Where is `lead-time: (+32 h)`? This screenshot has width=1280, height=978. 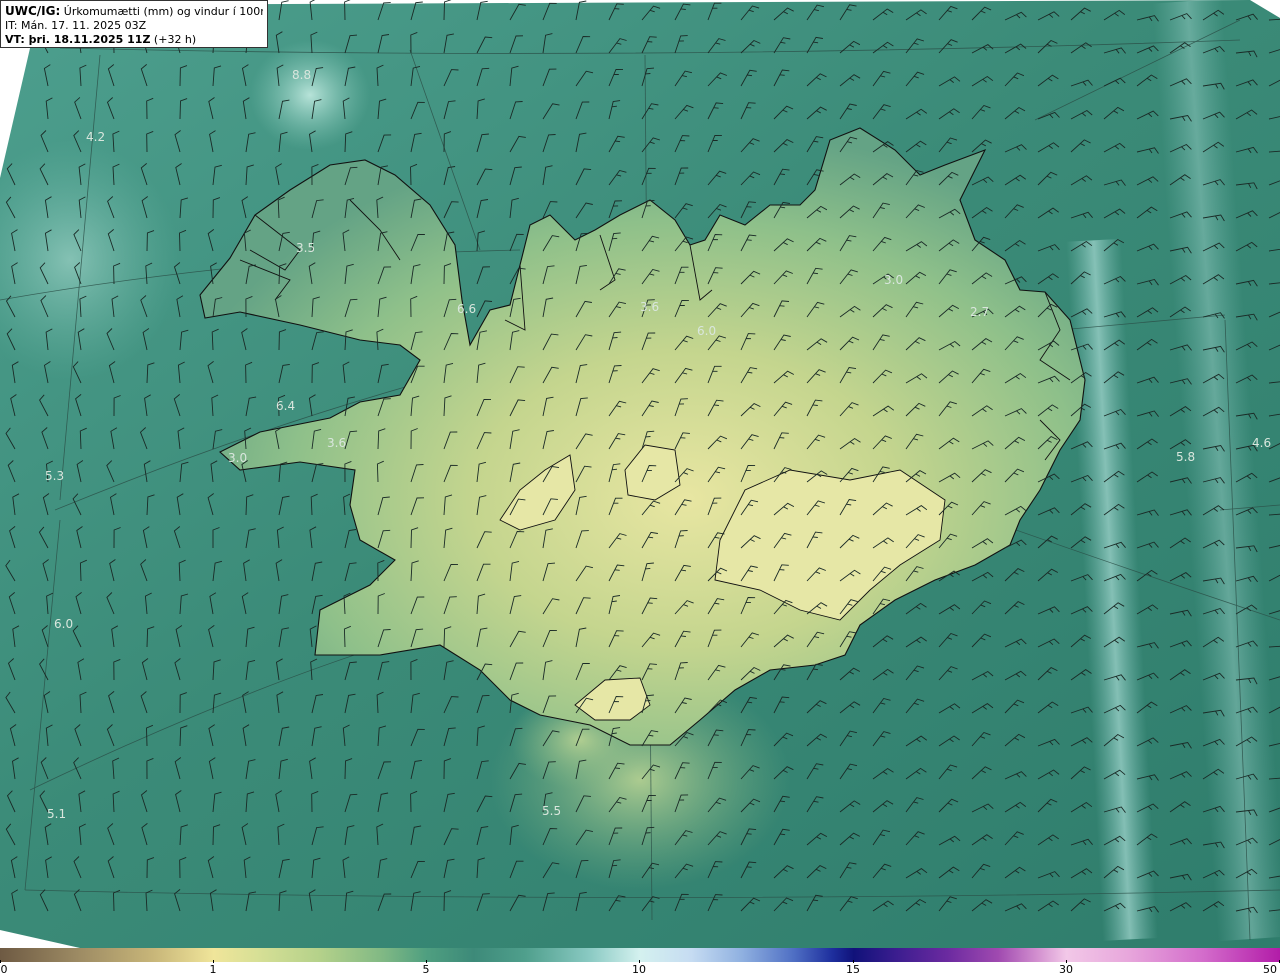
lead-time: (+32 h) is located at coordinates (173, 39).